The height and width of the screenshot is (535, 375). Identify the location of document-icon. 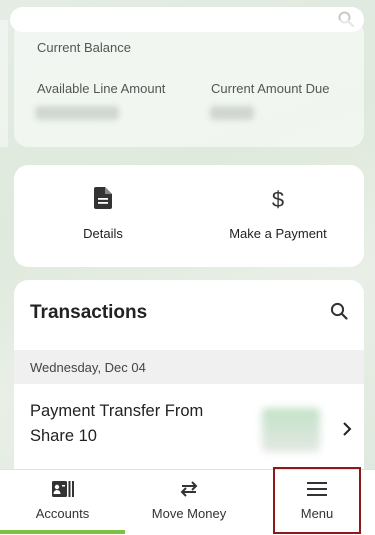
(103, 200).